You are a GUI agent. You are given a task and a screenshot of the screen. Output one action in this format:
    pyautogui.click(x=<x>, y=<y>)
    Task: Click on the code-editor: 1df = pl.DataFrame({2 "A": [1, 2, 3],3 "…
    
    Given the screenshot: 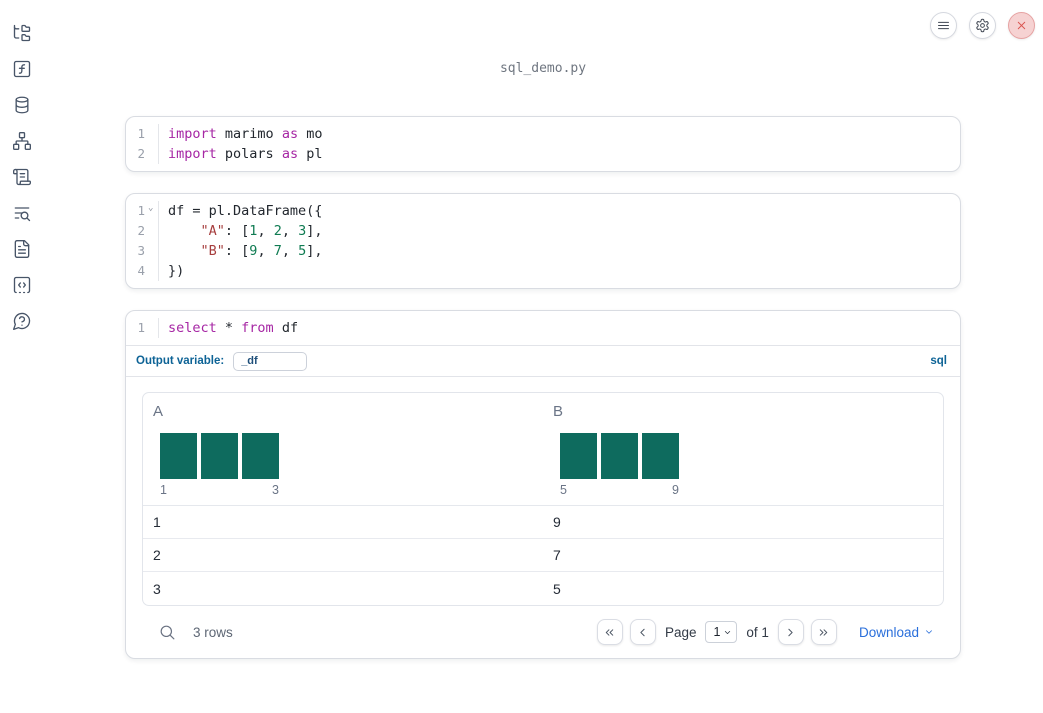 What is the action you would take?
    pyautogui.click(x=543, y=241)
    